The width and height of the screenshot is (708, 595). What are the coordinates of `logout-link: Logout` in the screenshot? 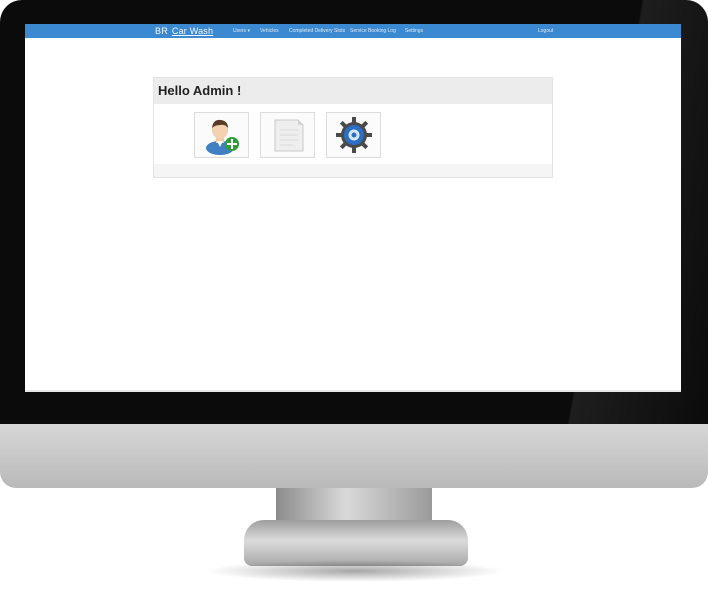 It's located at (545, 31).